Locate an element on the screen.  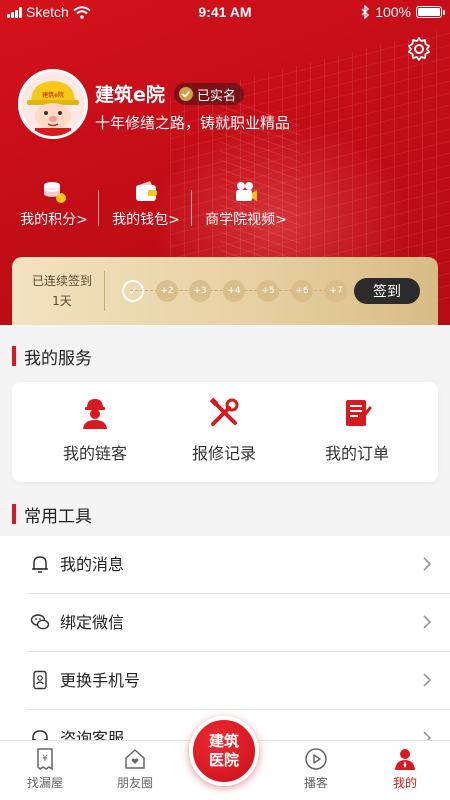
center-hospital-button: 建筑 医院 is located at coordinates (224, 751).